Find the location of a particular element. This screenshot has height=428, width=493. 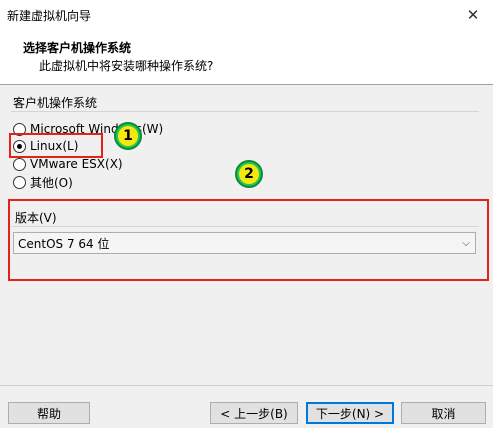

help-button: 帮助 is located at coordinates (49, 413).